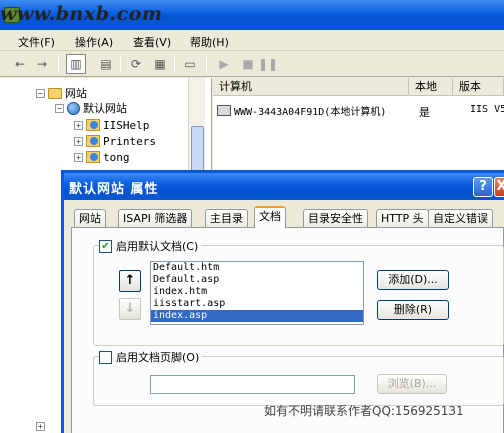 Image resolution: width=504 pixels, height=433 pixels. Describe the element at coordinates (73, 108) in the screenshot. I see `website-icon` at that location.